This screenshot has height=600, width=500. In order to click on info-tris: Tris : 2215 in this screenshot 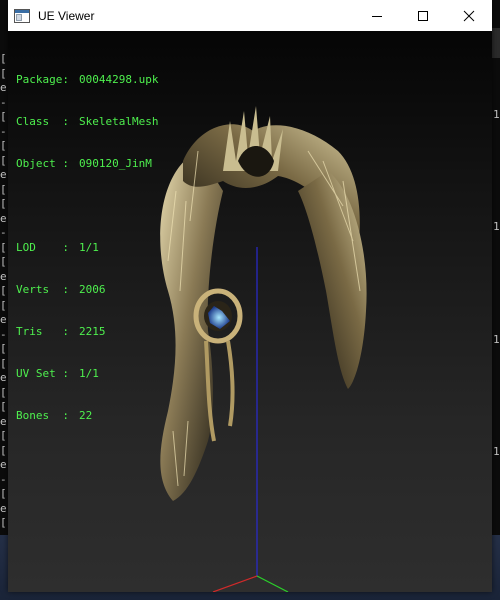, I will do `click(87, 332)`.